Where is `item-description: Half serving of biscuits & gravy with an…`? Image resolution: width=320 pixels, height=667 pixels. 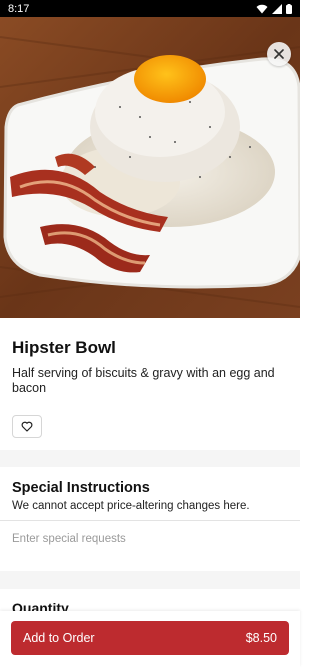
item-description: Half serving of biscuits & gravy with an… is located at coordinates (143, 380).